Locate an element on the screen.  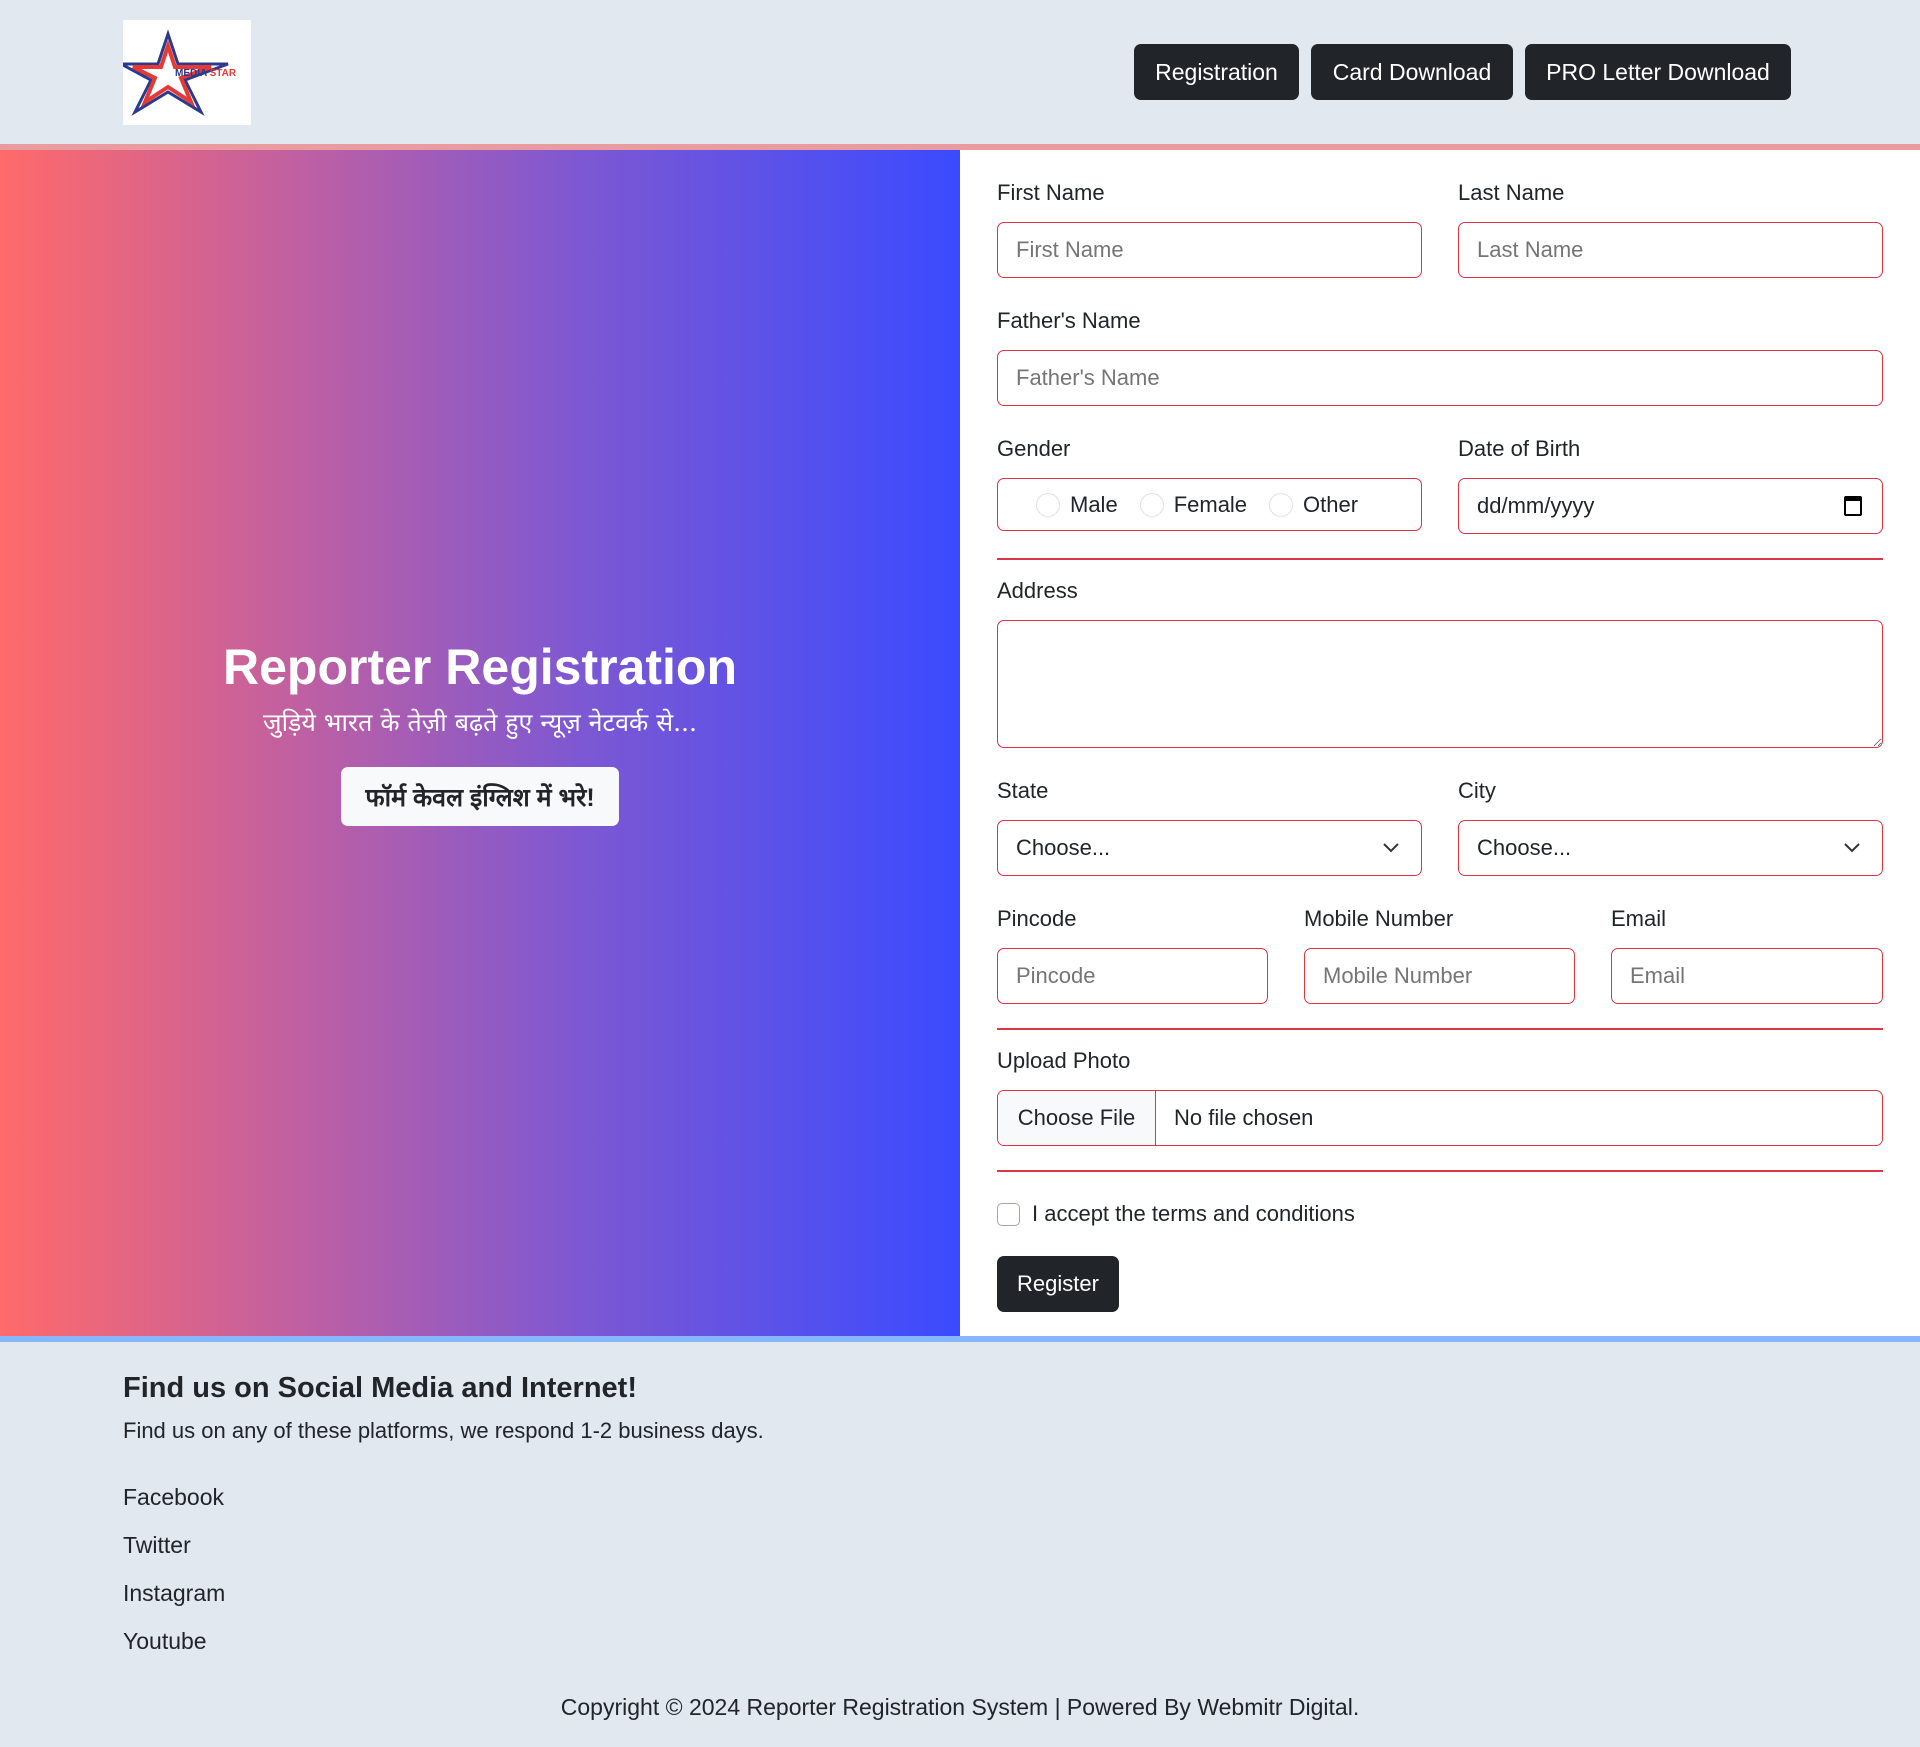
file-status: No file chosen is located at coordinates (1244, 1117).